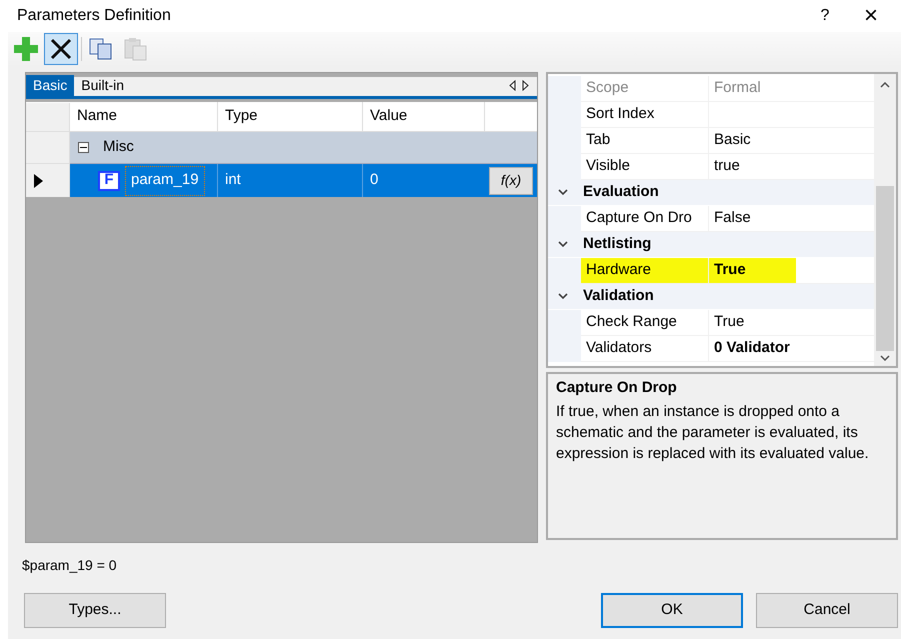 This screenshot has height=639, width=901. I want to click on formula-button: f(x), so click(511, 180).